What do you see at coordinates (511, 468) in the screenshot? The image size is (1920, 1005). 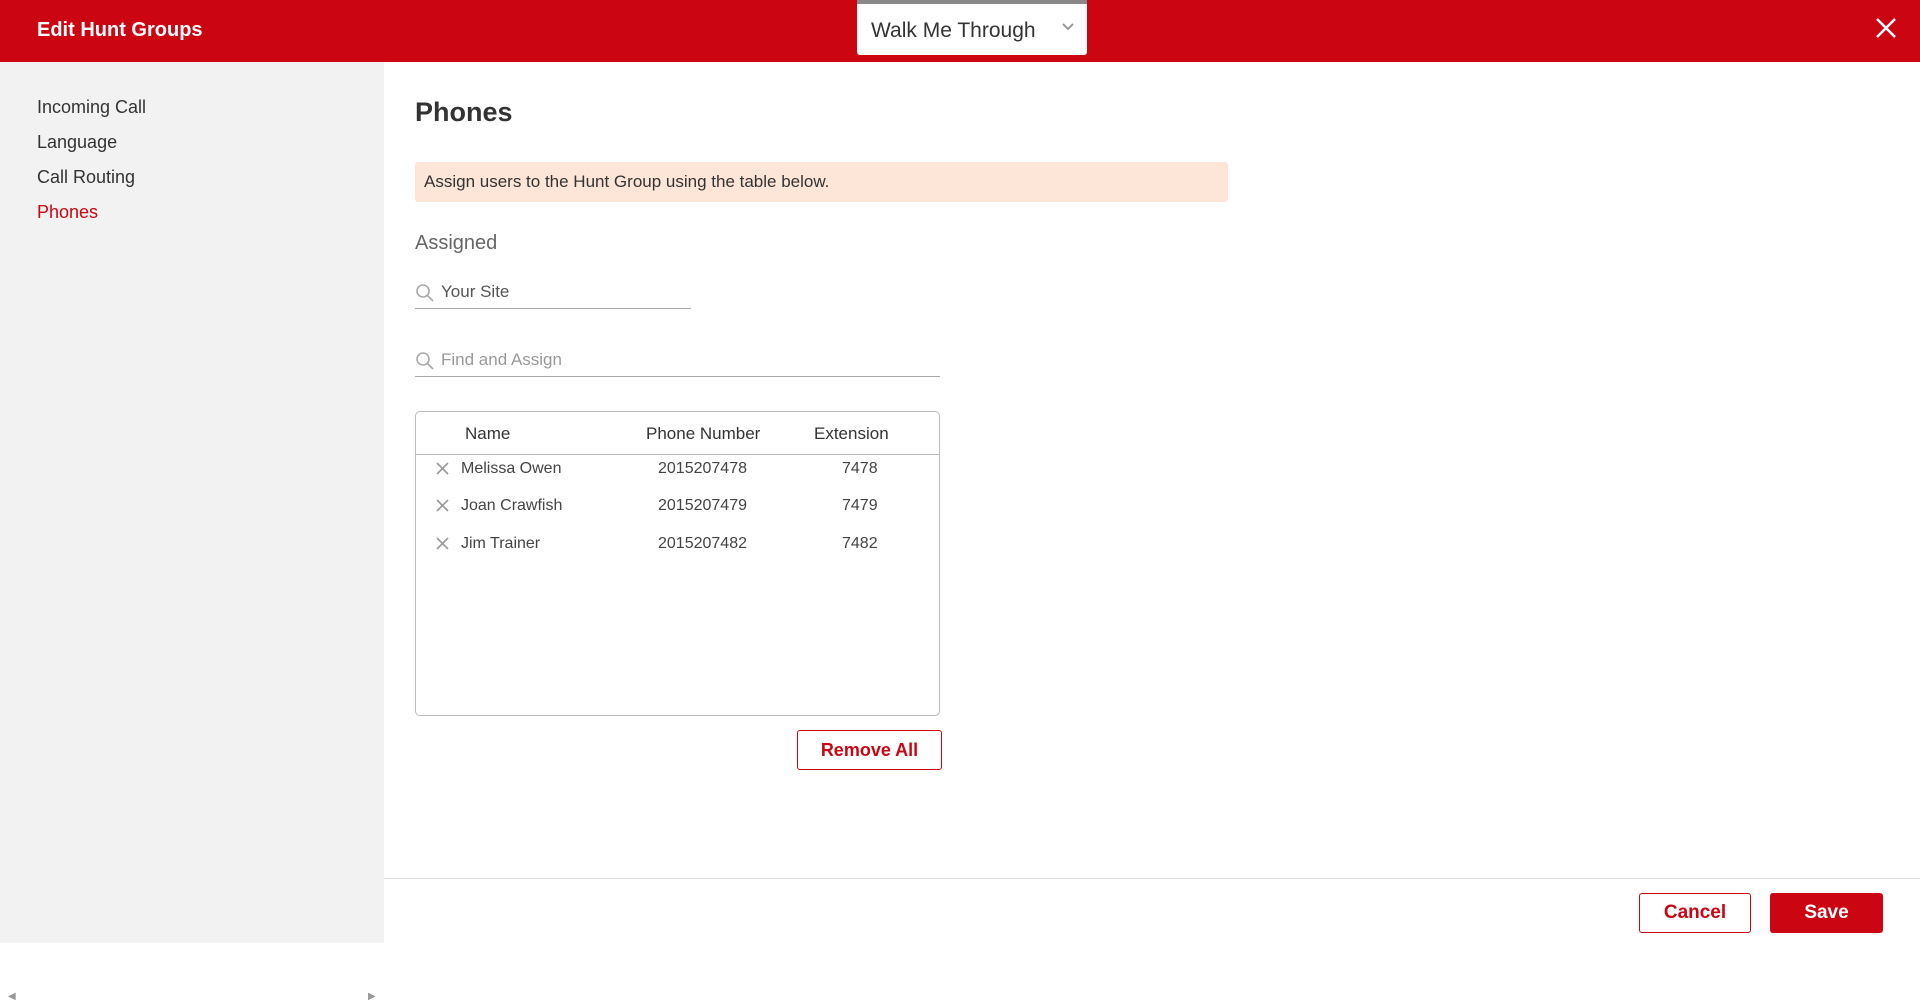 I see `user-name: Melissa Owen` at bounding box center [511, 468].